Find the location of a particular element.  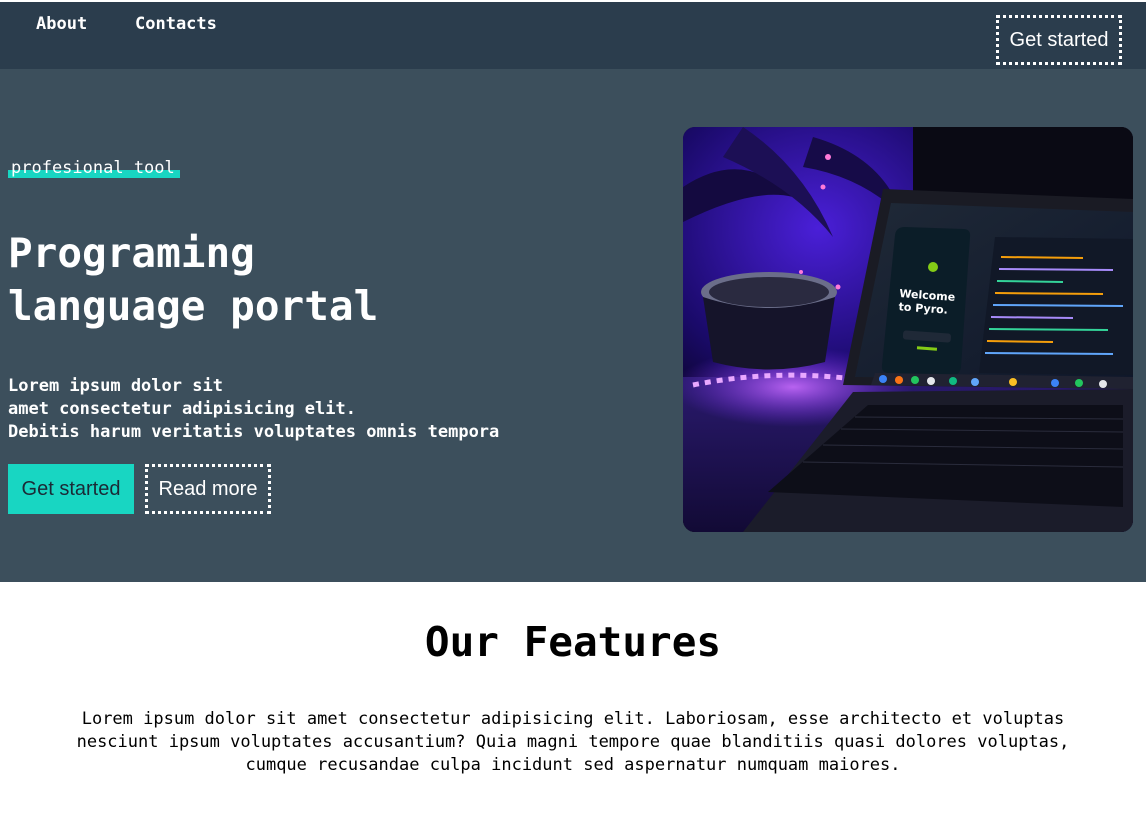

get-started-button: Get started is located at coordinates (71, 489).